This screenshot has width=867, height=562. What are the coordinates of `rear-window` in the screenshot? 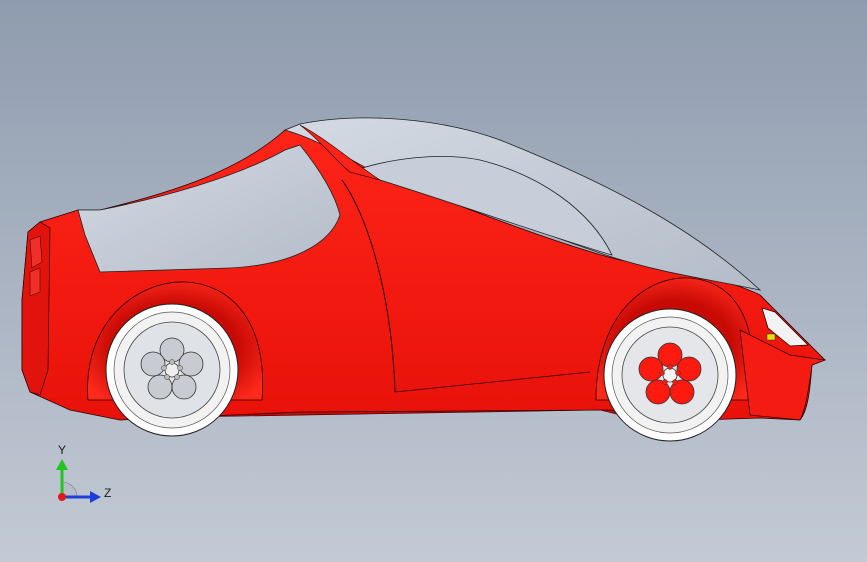 It's located at (209, 208).